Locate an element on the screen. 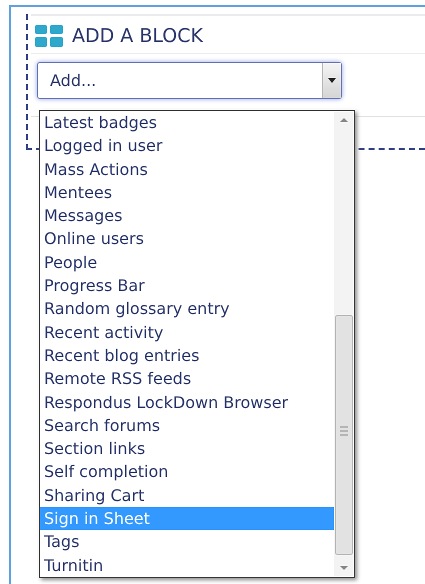  dropdown-option: Online users is located at coordinates (187, 239).